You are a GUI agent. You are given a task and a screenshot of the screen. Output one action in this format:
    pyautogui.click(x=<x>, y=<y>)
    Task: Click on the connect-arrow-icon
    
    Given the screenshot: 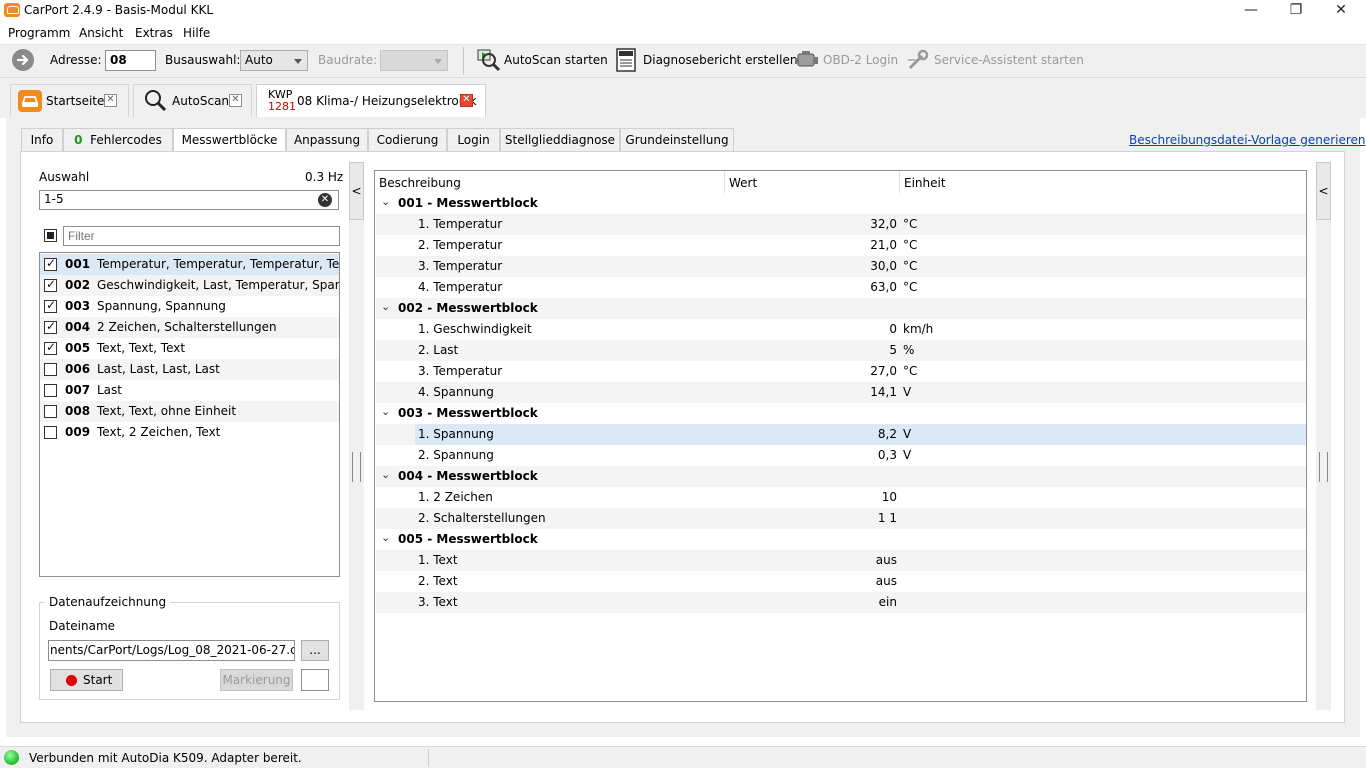 What is the action you would take?
    pyautogui.click(x=23, y=60)
    